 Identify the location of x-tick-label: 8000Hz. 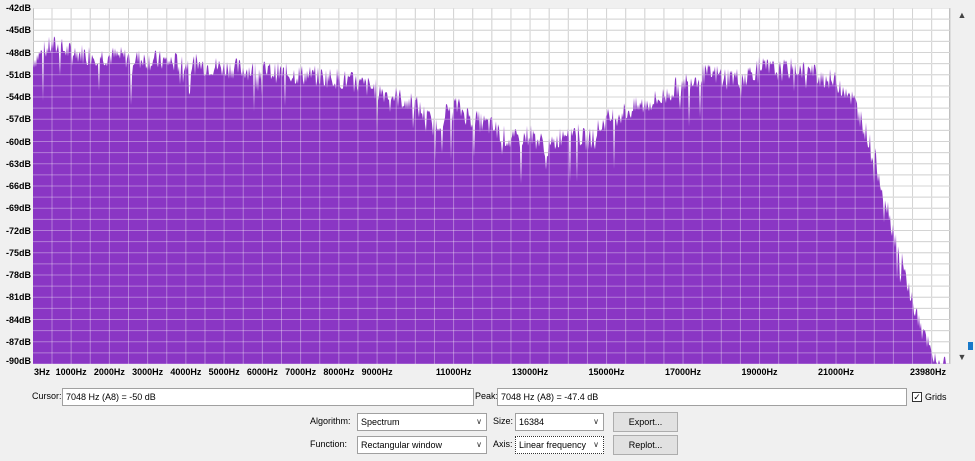
(339, 372).